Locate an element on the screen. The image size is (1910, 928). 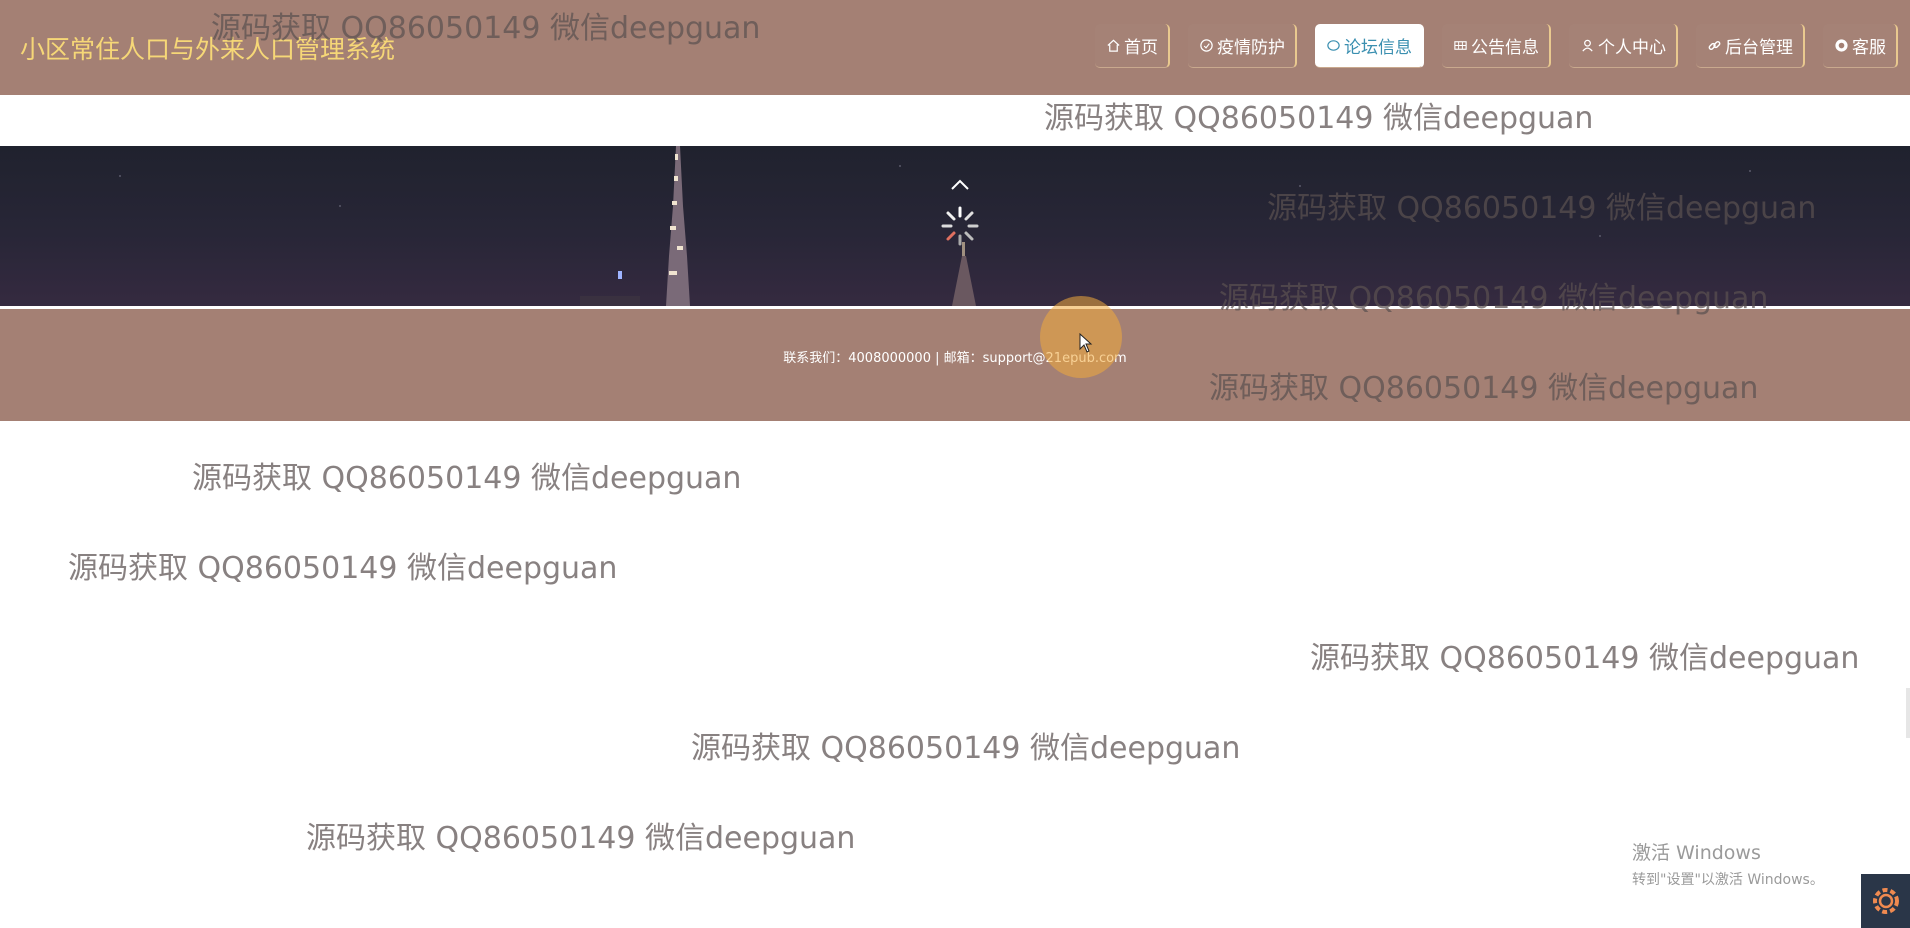
nav-label: 论坛信息 is located at coordinates (1378, 48).